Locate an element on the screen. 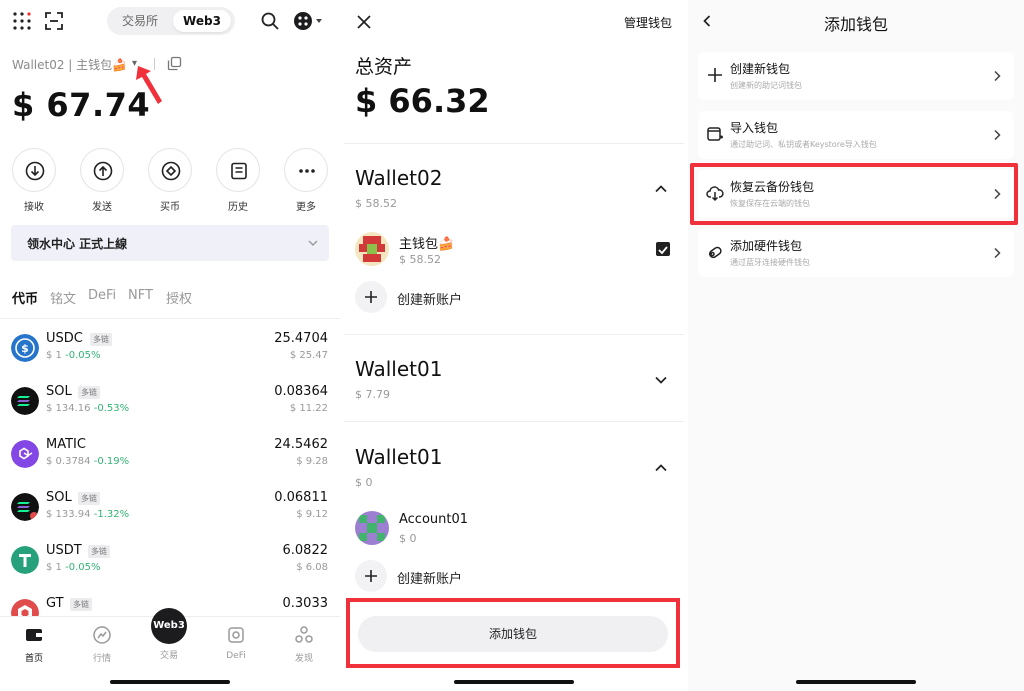  add-hardware-wallet-option: 添加硬件钱包 通过蓝牙连接硬件钱包 is located at coordinates (856, 253).